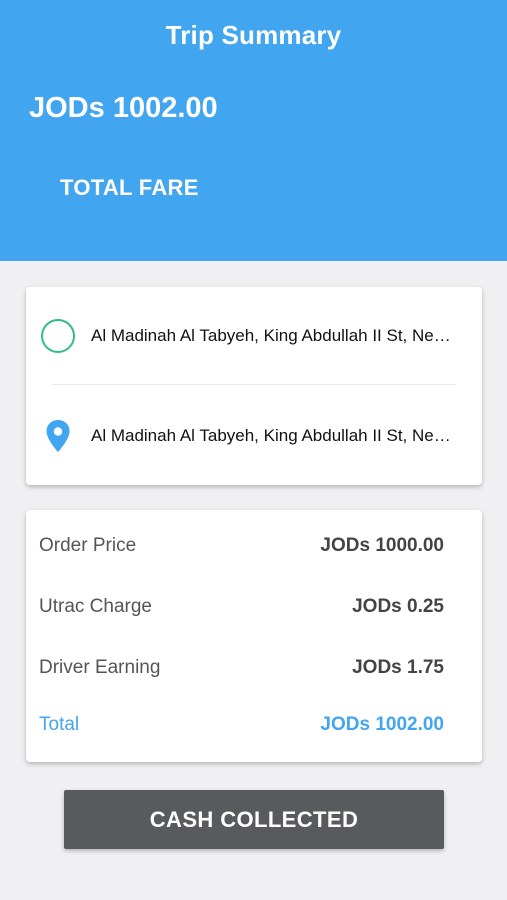  What do you see at coordinates (58, 436) in the screenshot?
I see `location-pin-icon` at bounding box center [58, 436].